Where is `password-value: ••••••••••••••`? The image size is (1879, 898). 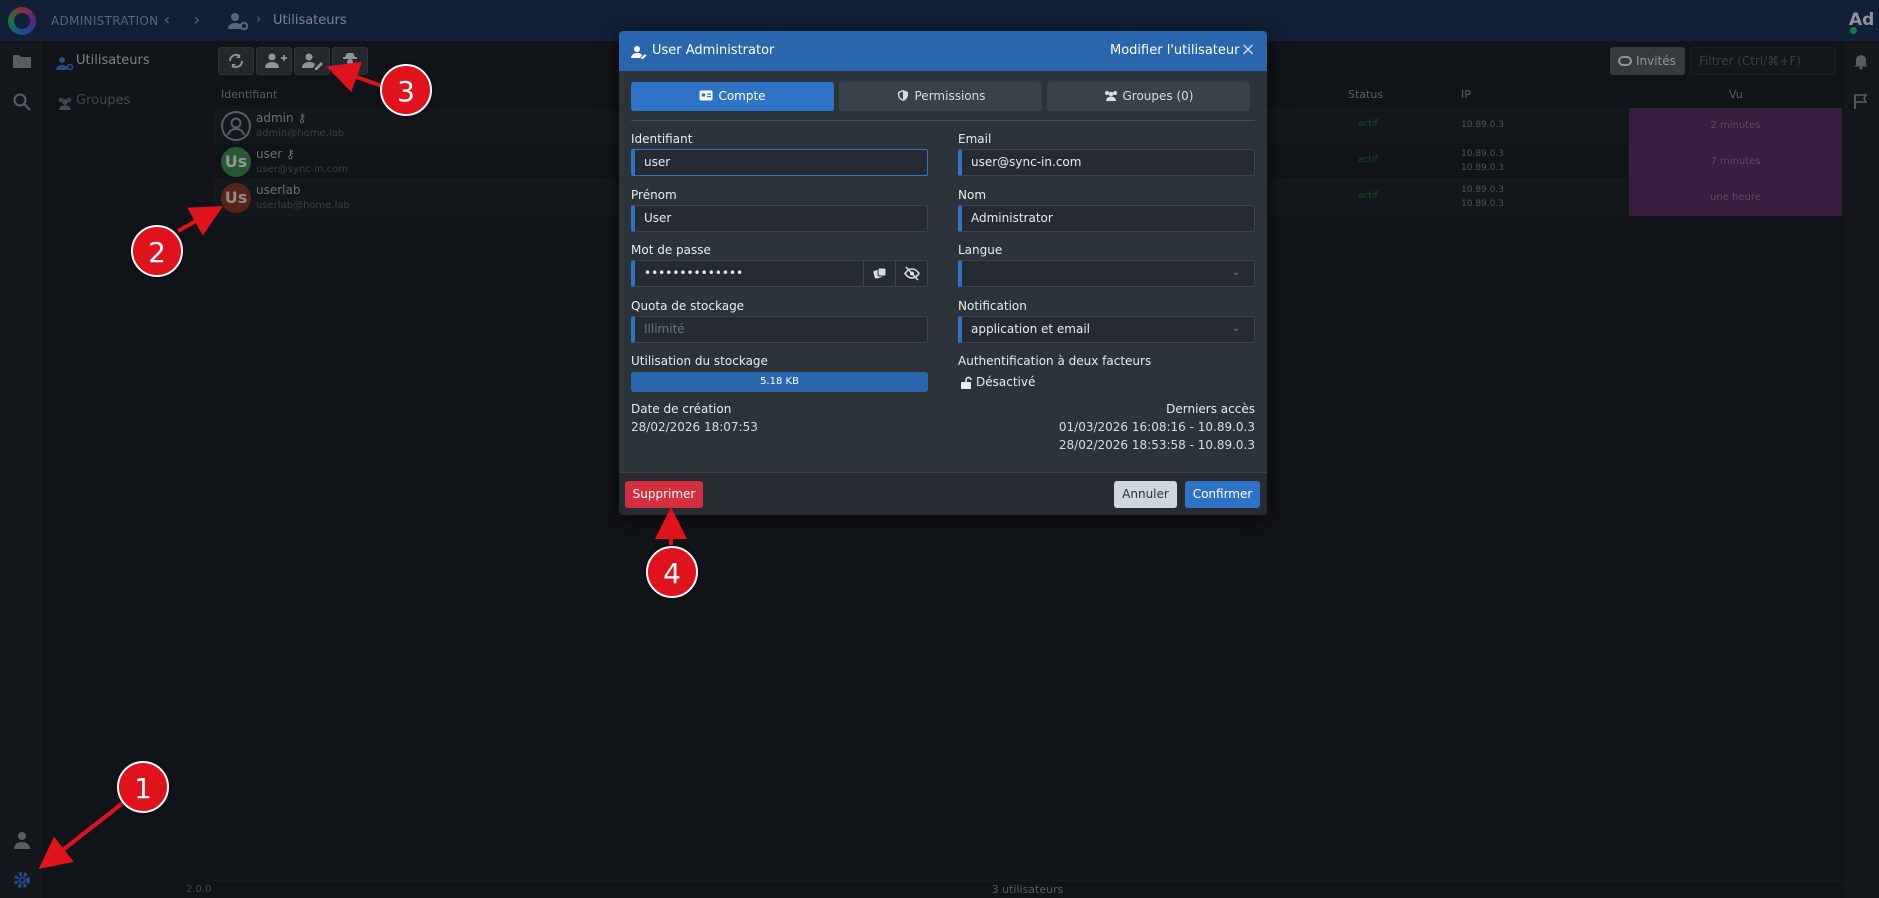
password-value: •••••••••••••• is located at coordinates (694, 273).